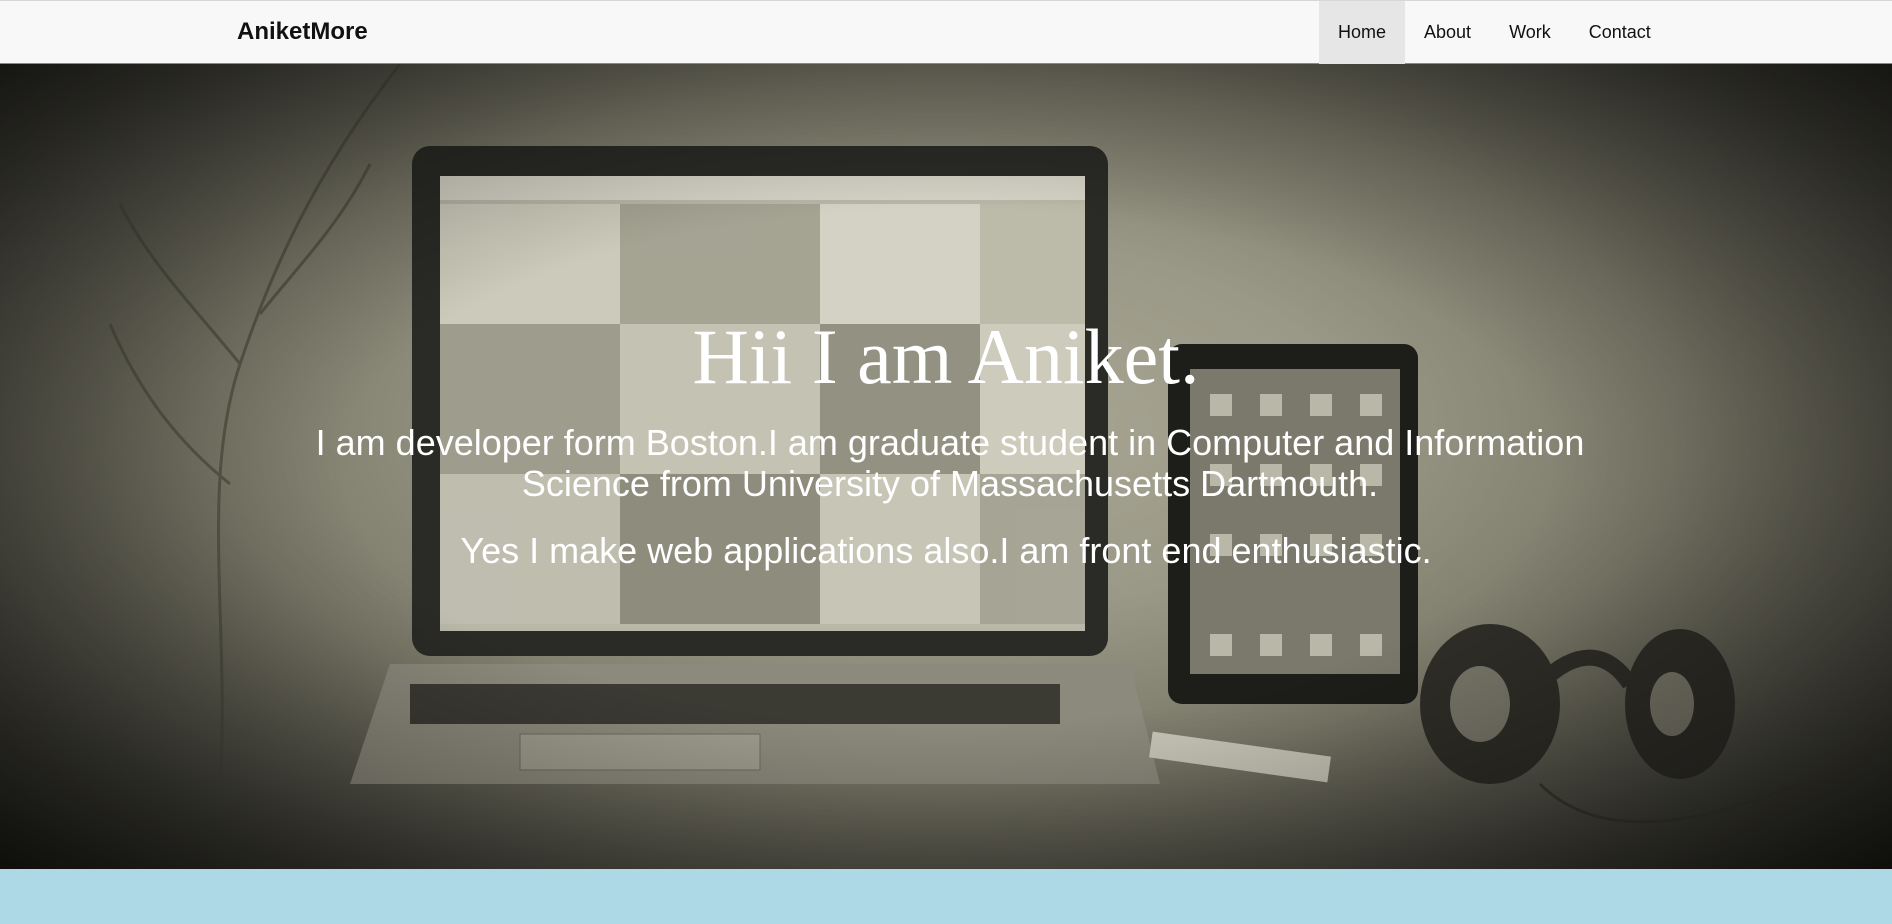 This screenshot has width=1892, height=924. I want to click on brand-logo-link: AniketMore, so click(302, 32).